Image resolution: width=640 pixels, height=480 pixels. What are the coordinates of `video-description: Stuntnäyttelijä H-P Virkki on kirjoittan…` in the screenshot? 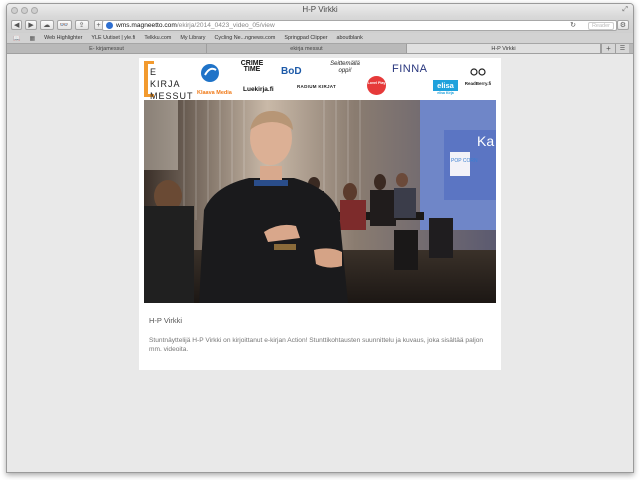 It's located at (316, 345).